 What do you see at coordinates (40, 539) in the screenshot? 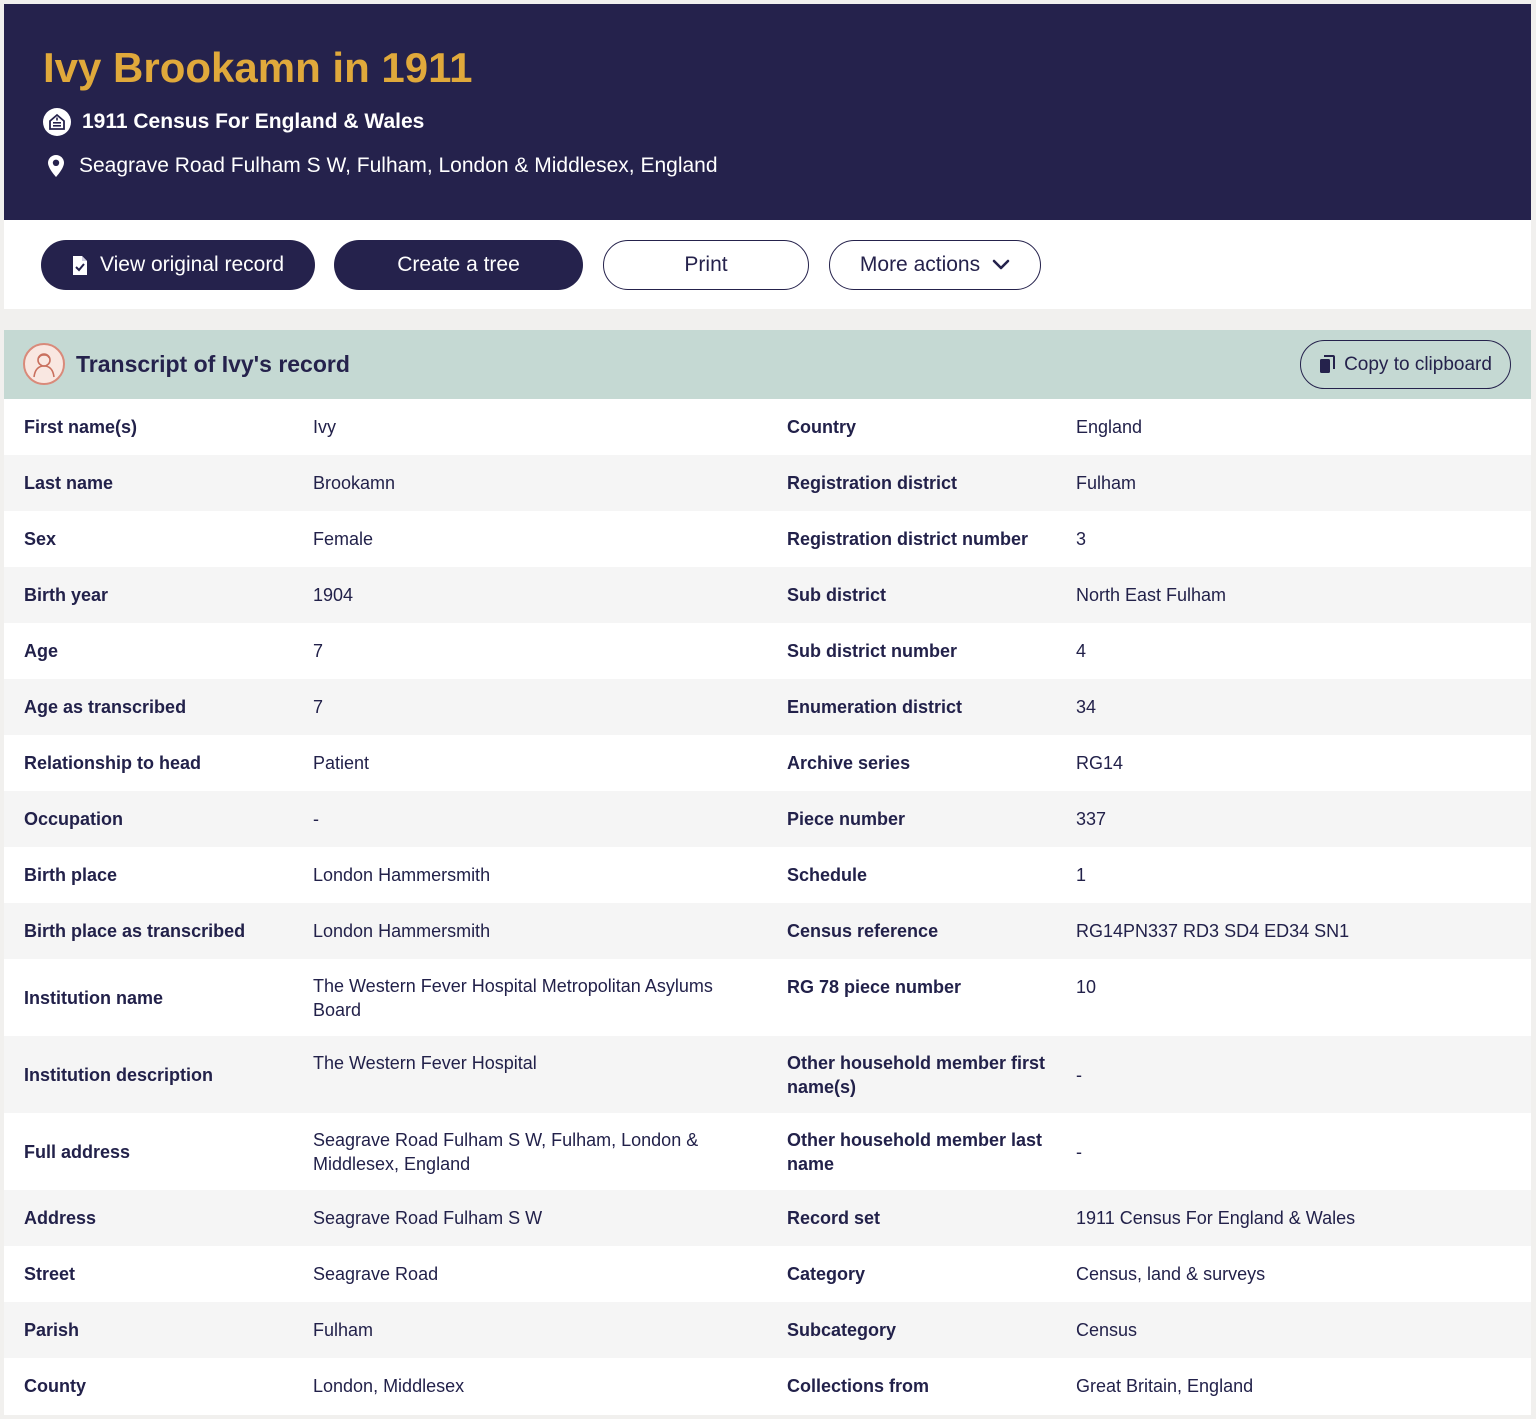
I see `field-label: Sex` at bounding box center [40, 539].